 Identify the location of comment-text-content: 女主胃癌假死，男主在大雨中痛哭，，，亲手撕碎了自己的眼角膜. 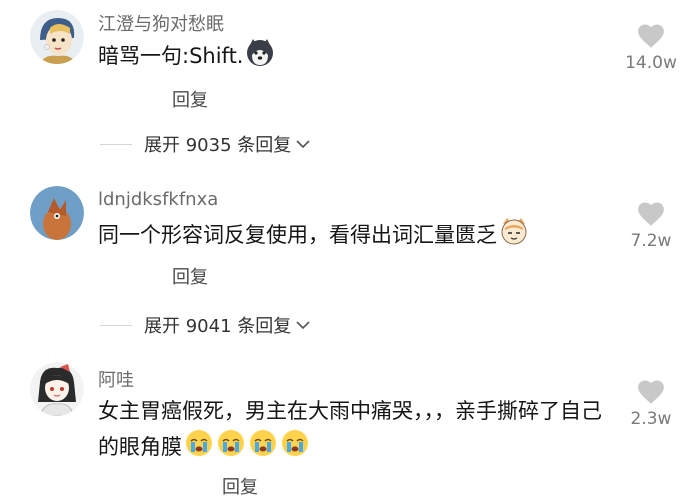
(350, 429).